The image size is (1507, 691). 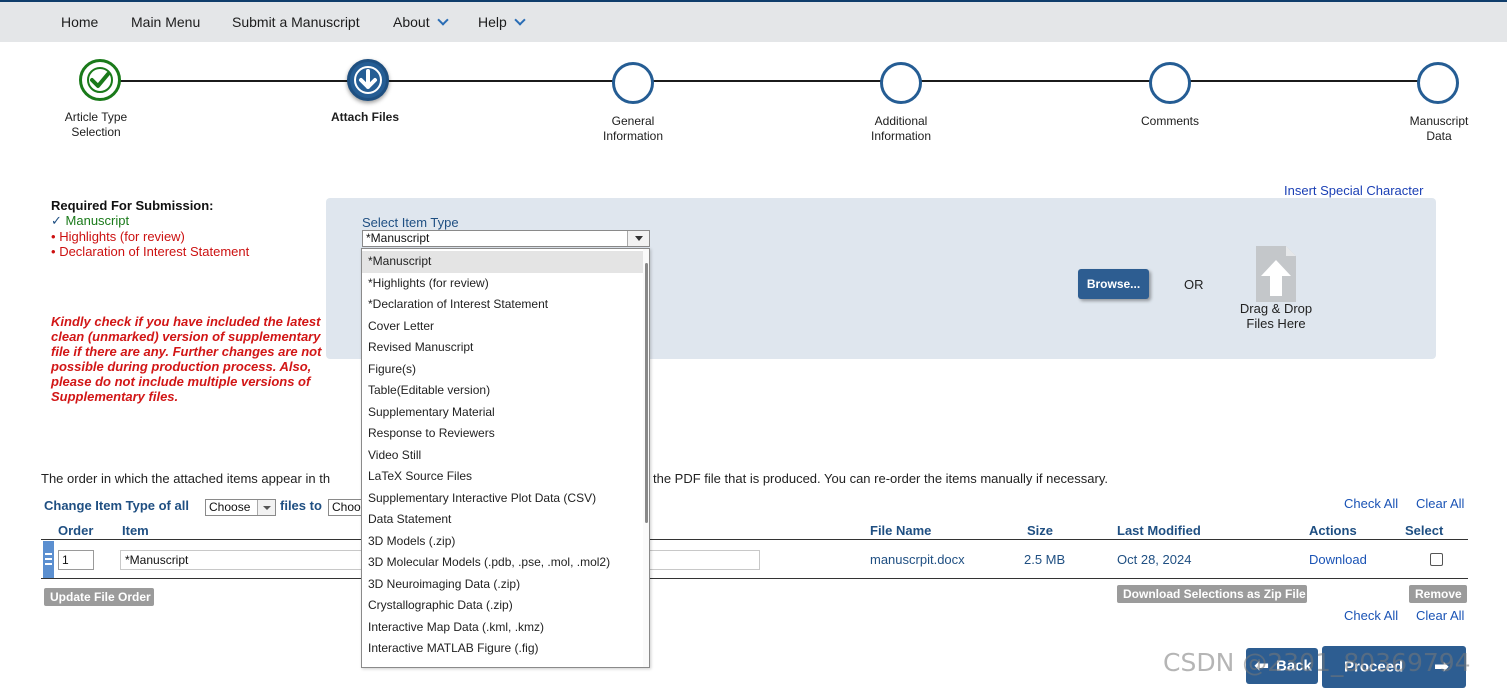 I want to click on insert-special-character-link: Insert Special Character, so click(x=1353, y=190).